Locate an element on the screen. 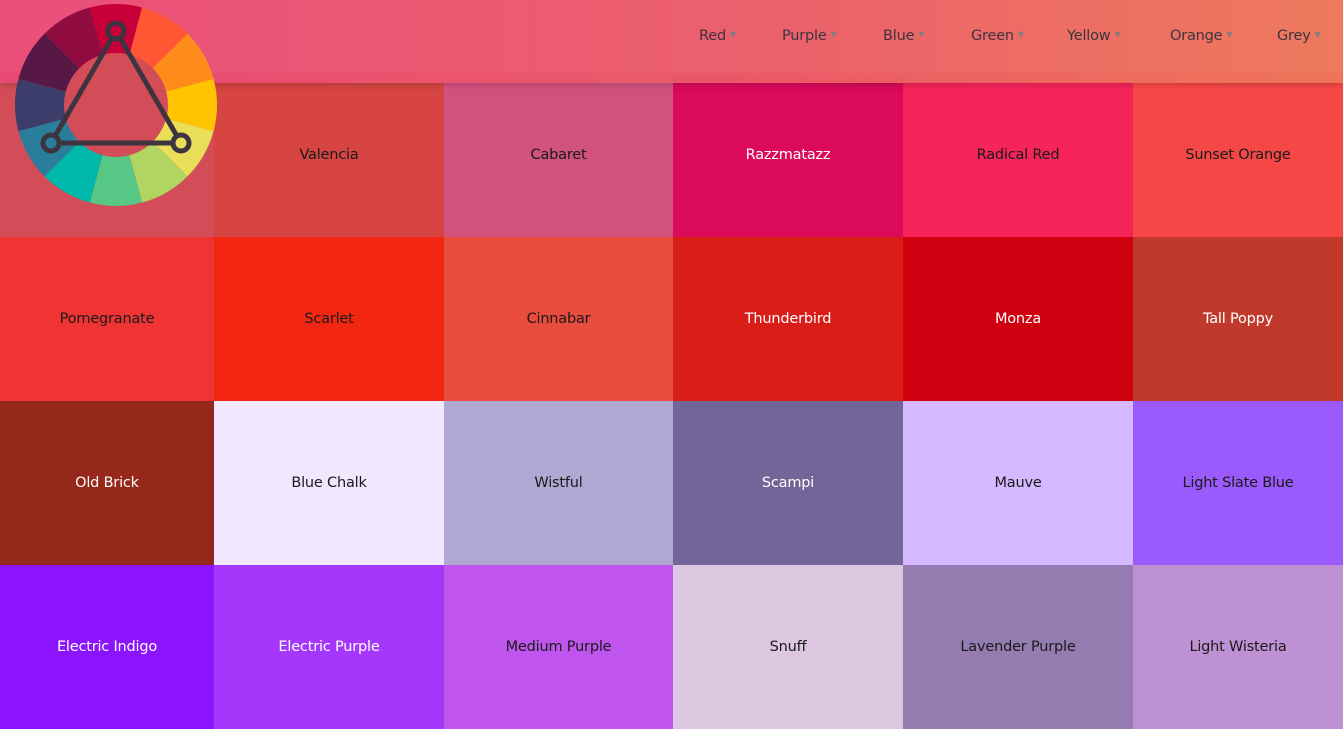 This screenshot has width=1343, height=729. color-name-label: Cabaret is located at coordinates (558, 155).